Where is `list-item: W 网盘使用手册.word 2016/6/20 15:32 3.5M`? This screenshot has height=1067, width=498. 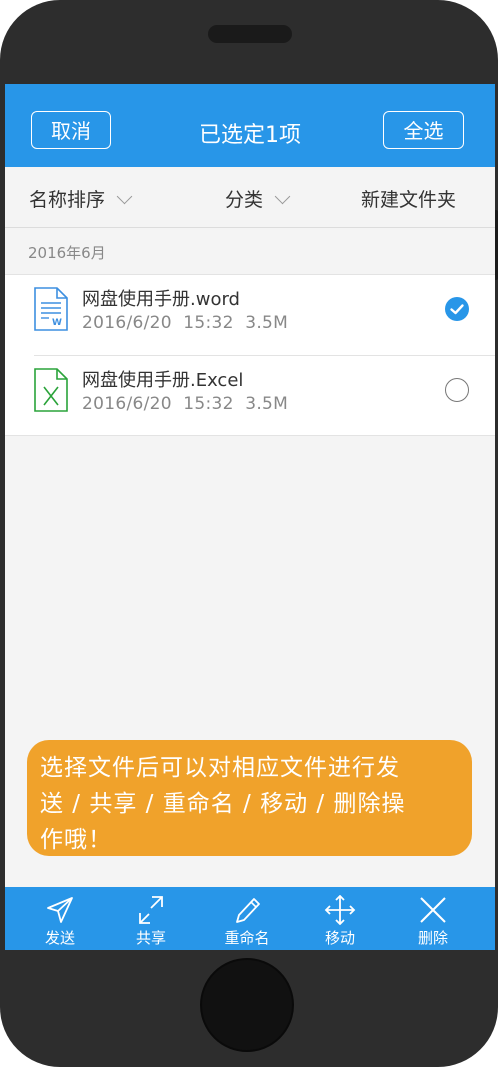
list-item: W 网盘使用手册.word 2016/6/20 15:32 3.5M is located at coordinates (250, 315).